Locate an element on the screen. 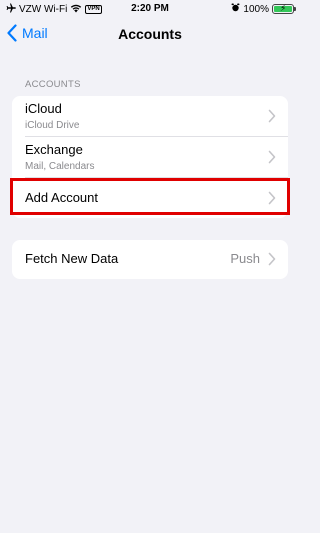 The width and height of the screenshot is (320, 533). account-subtitle: Mail, Calendars is located at coordinates (60, 166).